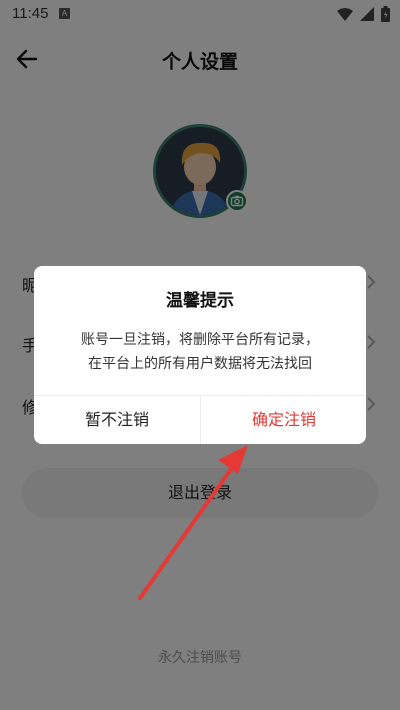 The width and height of the screenshot is (400, 710). What do you see at coordinates (283, 420) in the screenshot?
I see `confirm-delete-button: 确定注销` at bounding box center [283, 420].